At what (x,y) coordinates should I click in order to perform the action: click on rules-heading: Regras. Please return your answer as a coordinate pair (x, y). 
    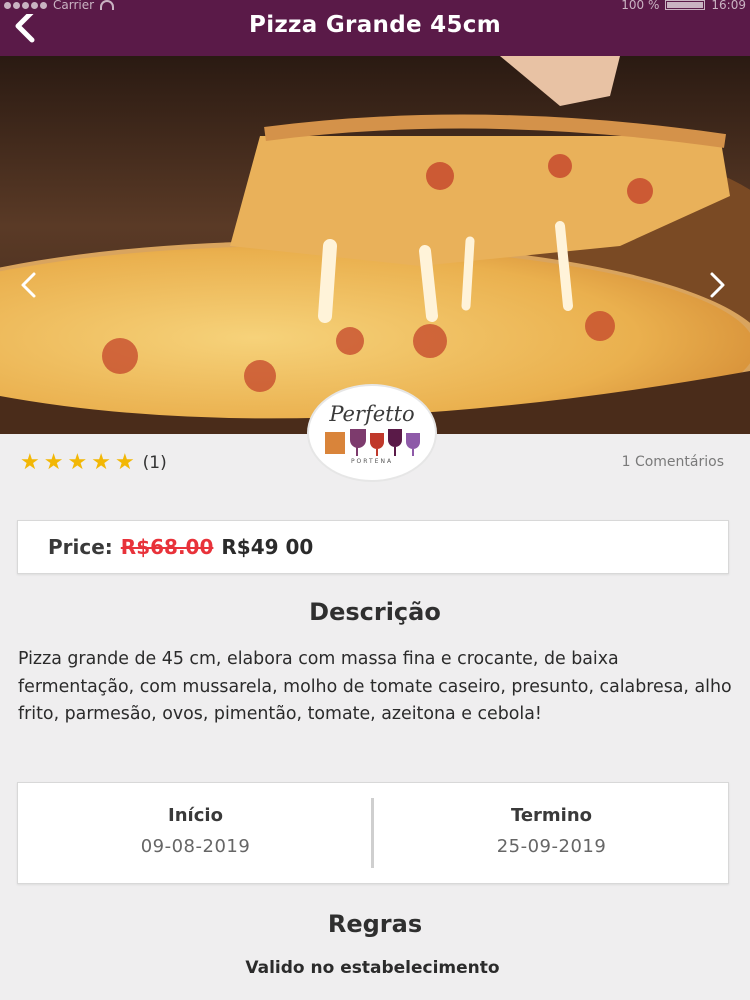
    Looking at the image, I should click on (375, 924).